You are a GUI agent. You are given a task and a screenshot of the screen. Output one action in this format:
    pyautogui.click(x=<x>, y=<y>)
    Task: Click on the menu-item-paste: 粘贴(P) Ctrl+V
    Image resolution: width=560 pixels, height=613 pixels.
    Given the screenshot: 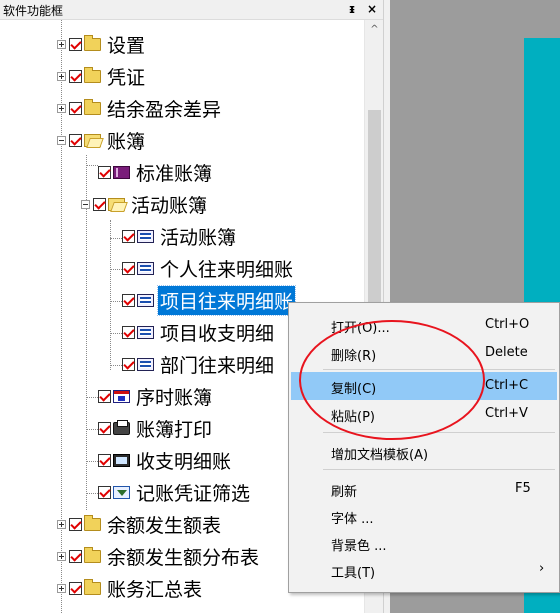 What is the action you would take?
    pyautogui.click(x=424, y=414)
    